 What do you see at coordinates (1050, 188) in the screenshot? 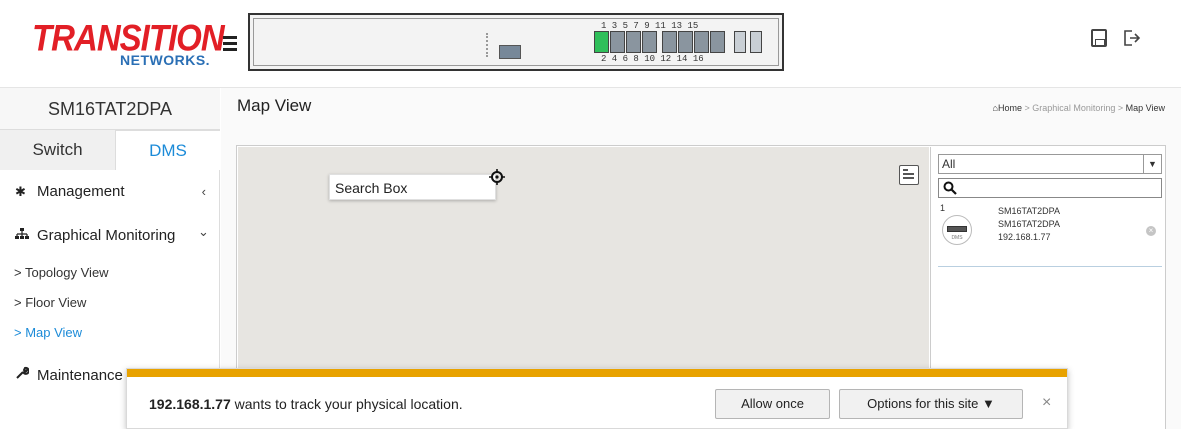
I see `device-search-input` at bounding box center [1050, 188].